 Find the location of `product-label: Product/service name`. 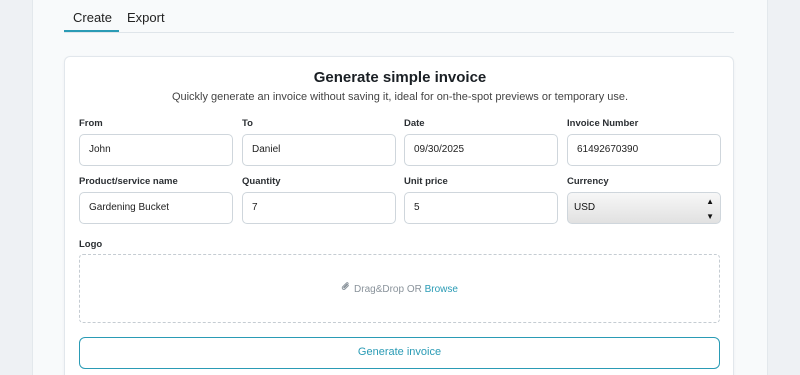

product-label: Product/service name is located at coordinates (128, 181).